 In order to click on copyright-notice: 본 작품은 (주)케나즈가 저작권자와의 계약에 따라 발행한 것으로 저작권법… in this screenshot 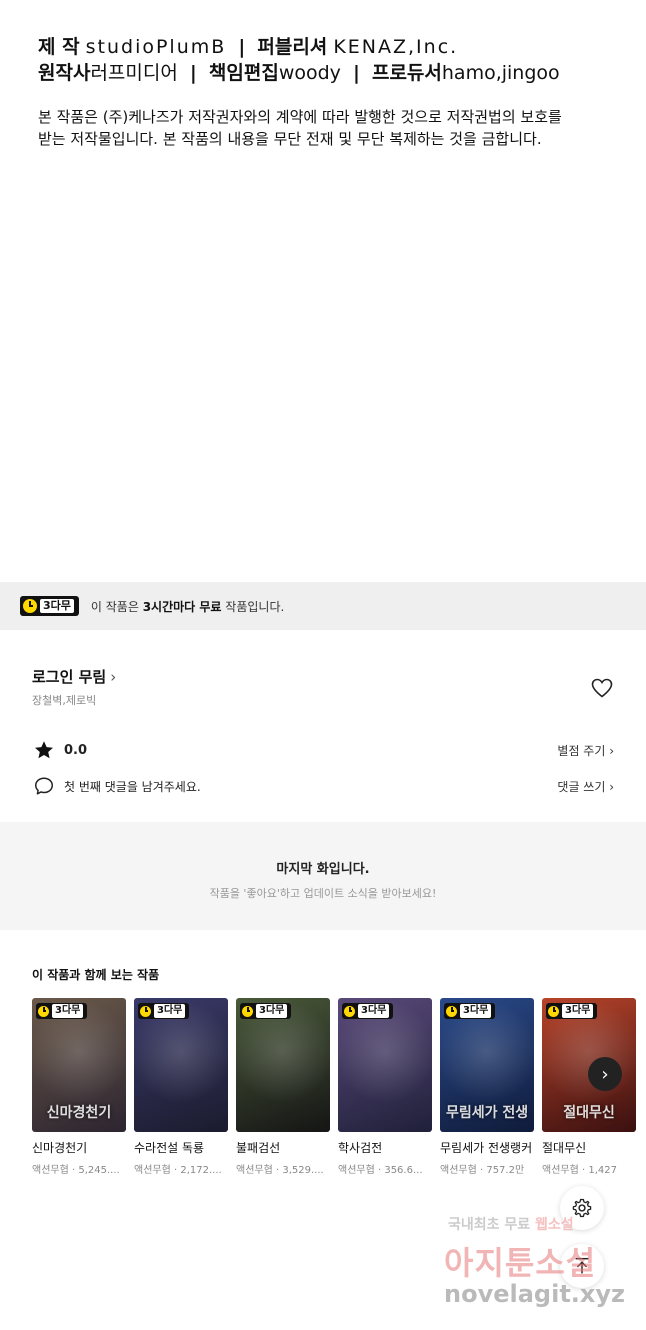, I will do `click(328, 128)`.